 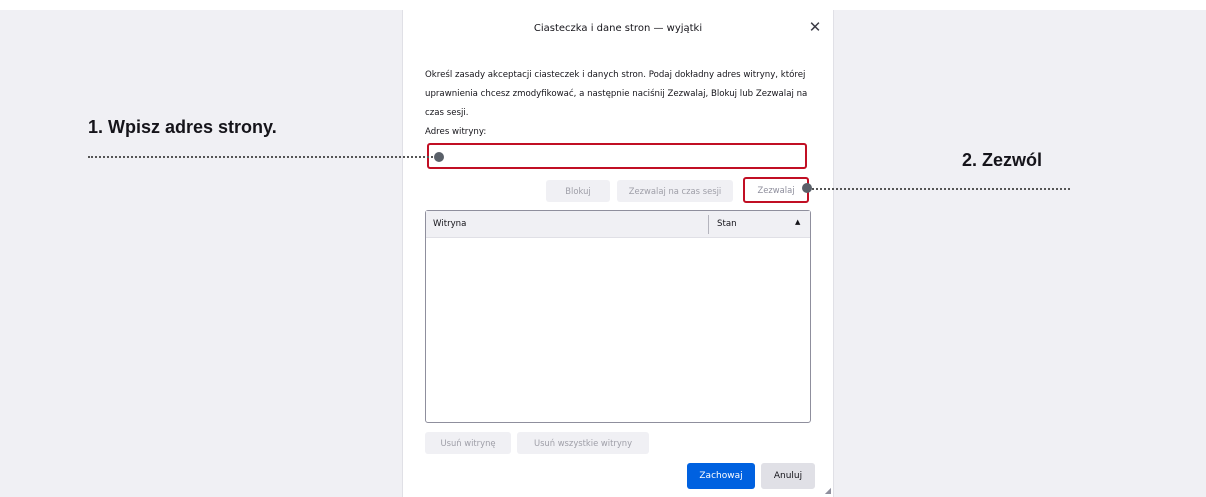 I want to click on table-header: Witryna Stan ▲, so click(x=618, y=224).